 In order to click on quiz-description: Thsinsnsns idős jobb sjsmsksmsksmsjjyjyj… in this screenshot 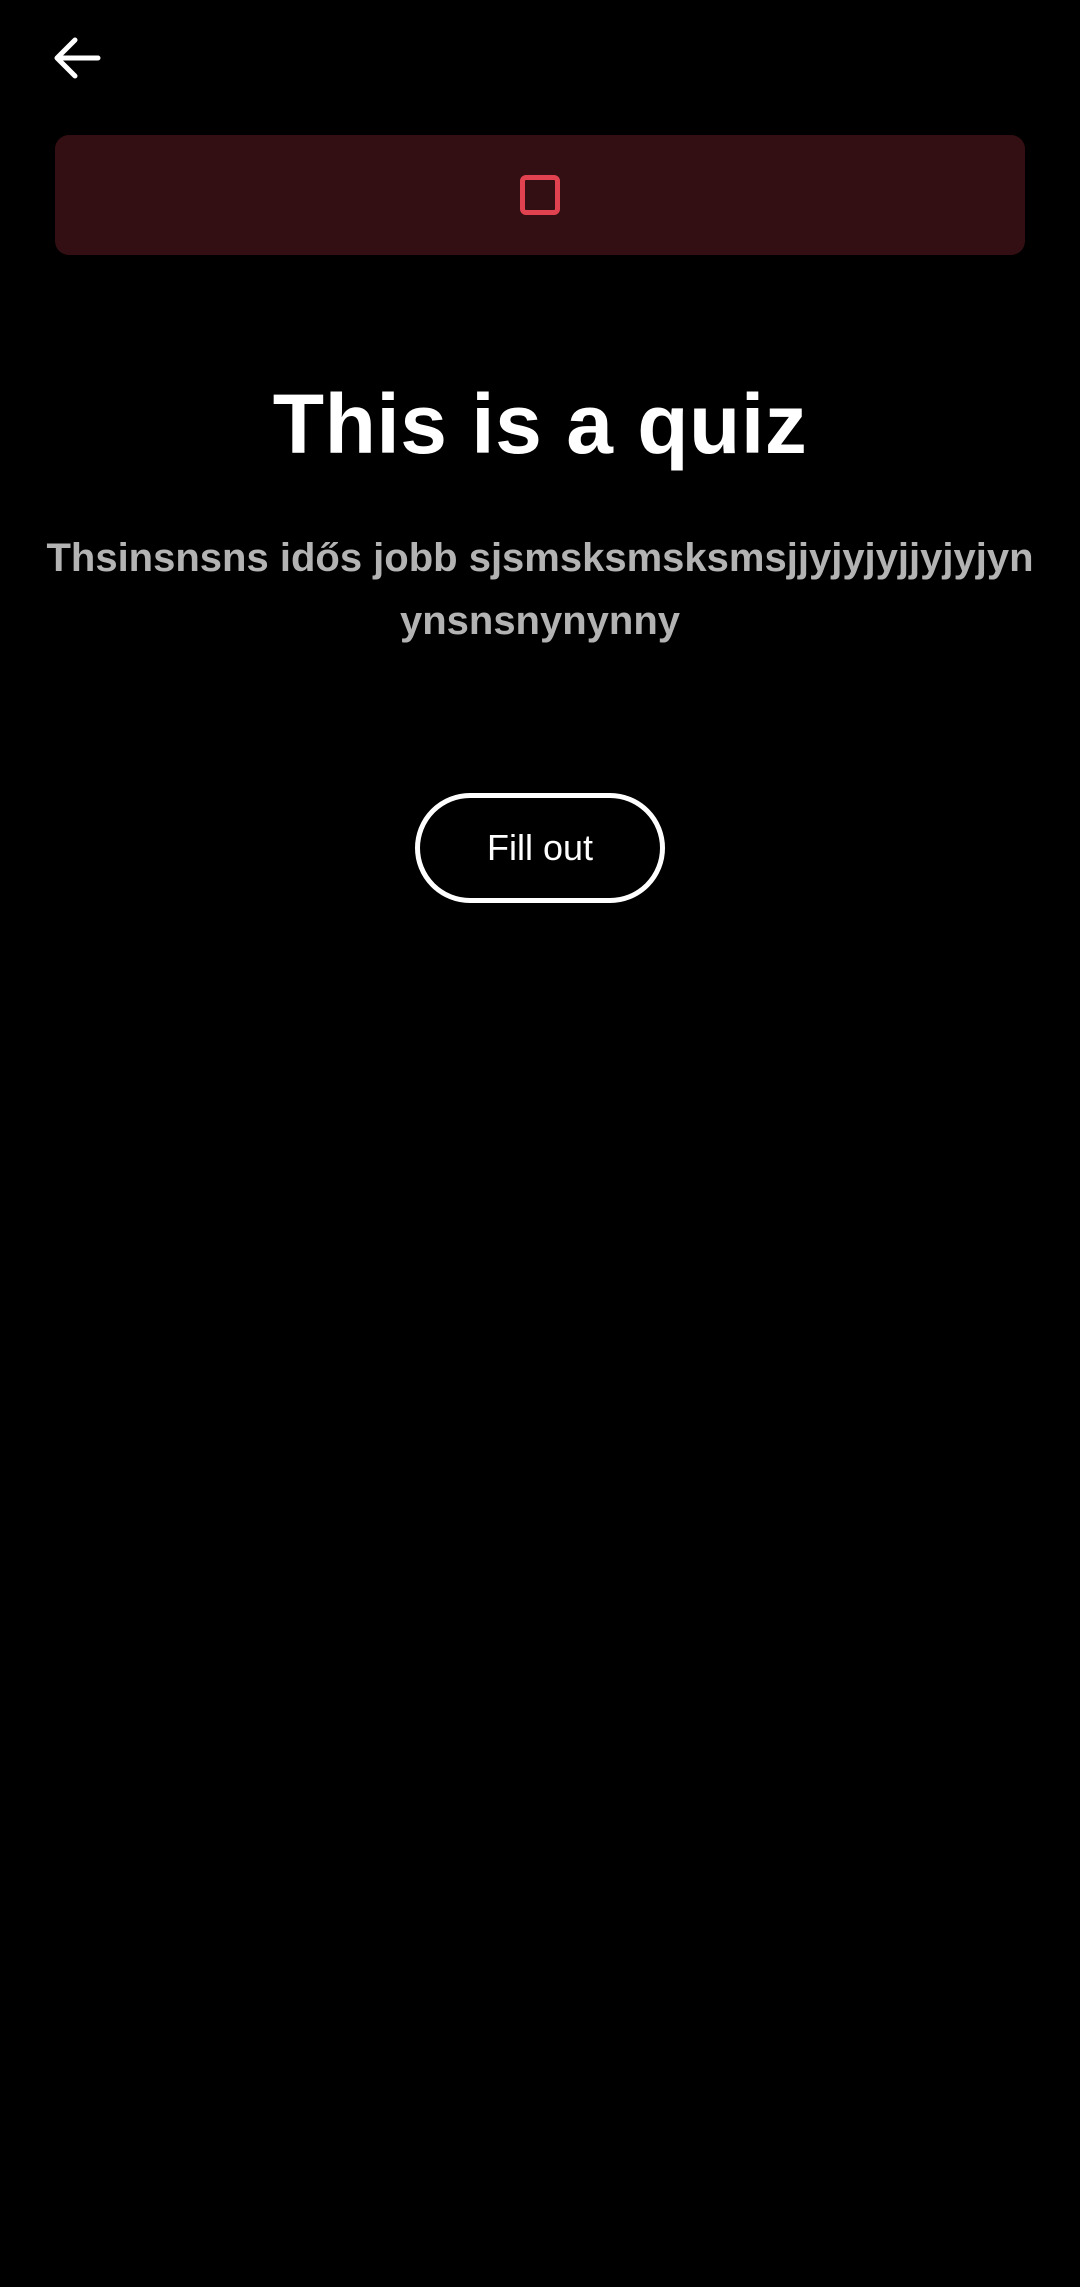, I will do `click(540, 589)`.